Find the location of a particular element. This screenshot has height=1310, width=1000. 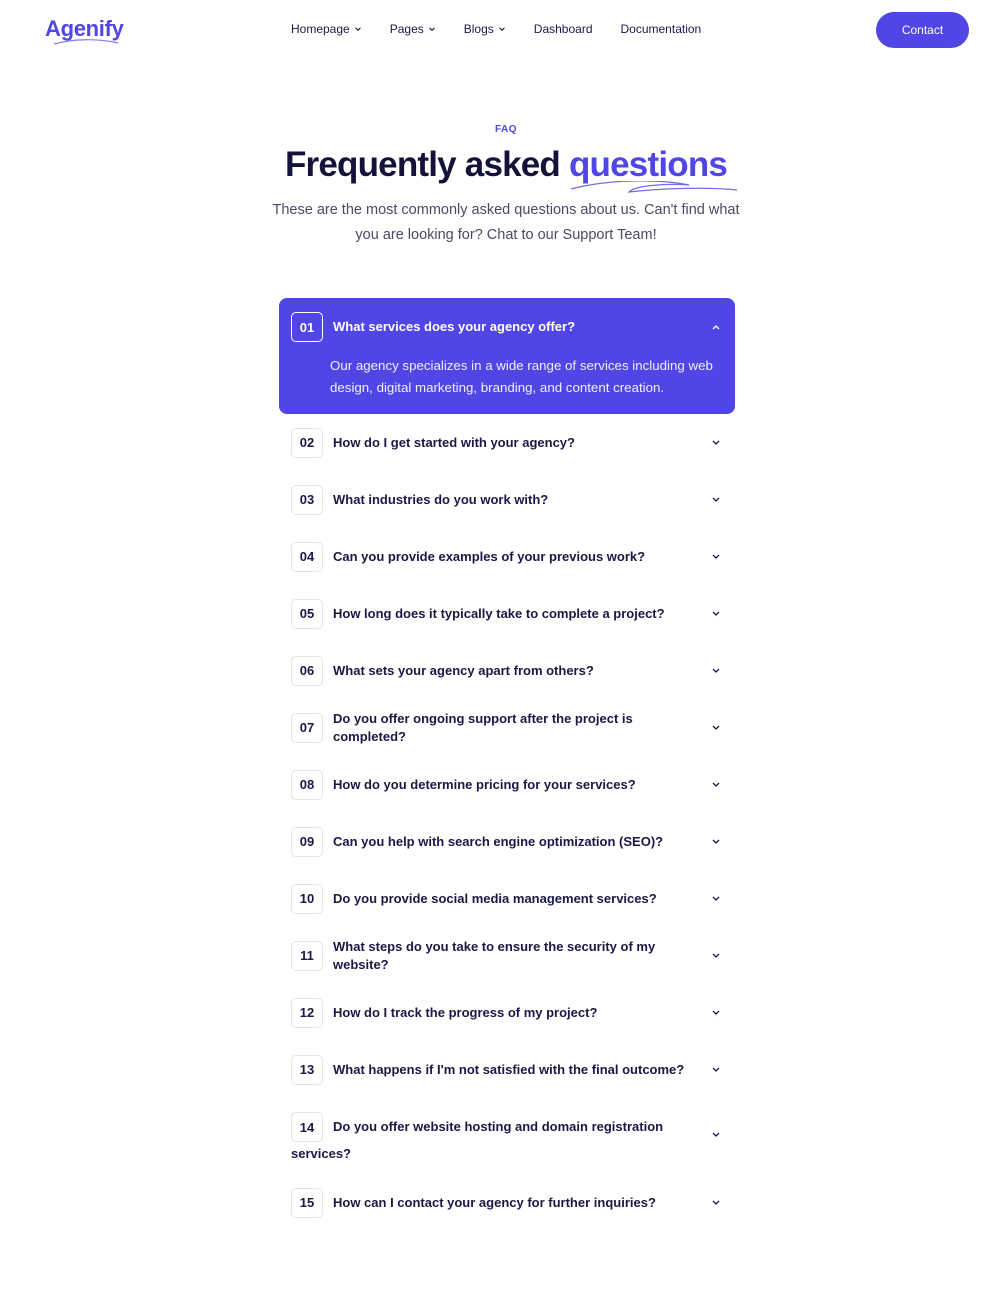

faq-number: 10 is located at coordinates (307, 898).